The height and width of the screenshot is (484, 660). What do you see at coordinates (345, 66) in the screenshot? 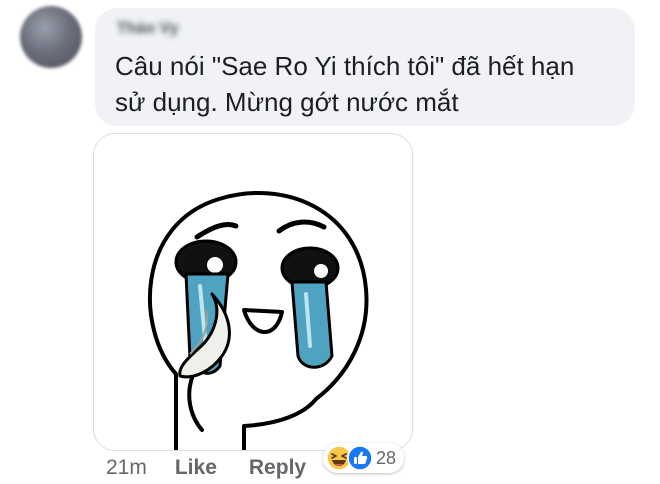
I see `comment-text-line-1: Câu nói "Sae Ro Yi thích tôi" đã hết hạn` at bounding box center [345, 66].